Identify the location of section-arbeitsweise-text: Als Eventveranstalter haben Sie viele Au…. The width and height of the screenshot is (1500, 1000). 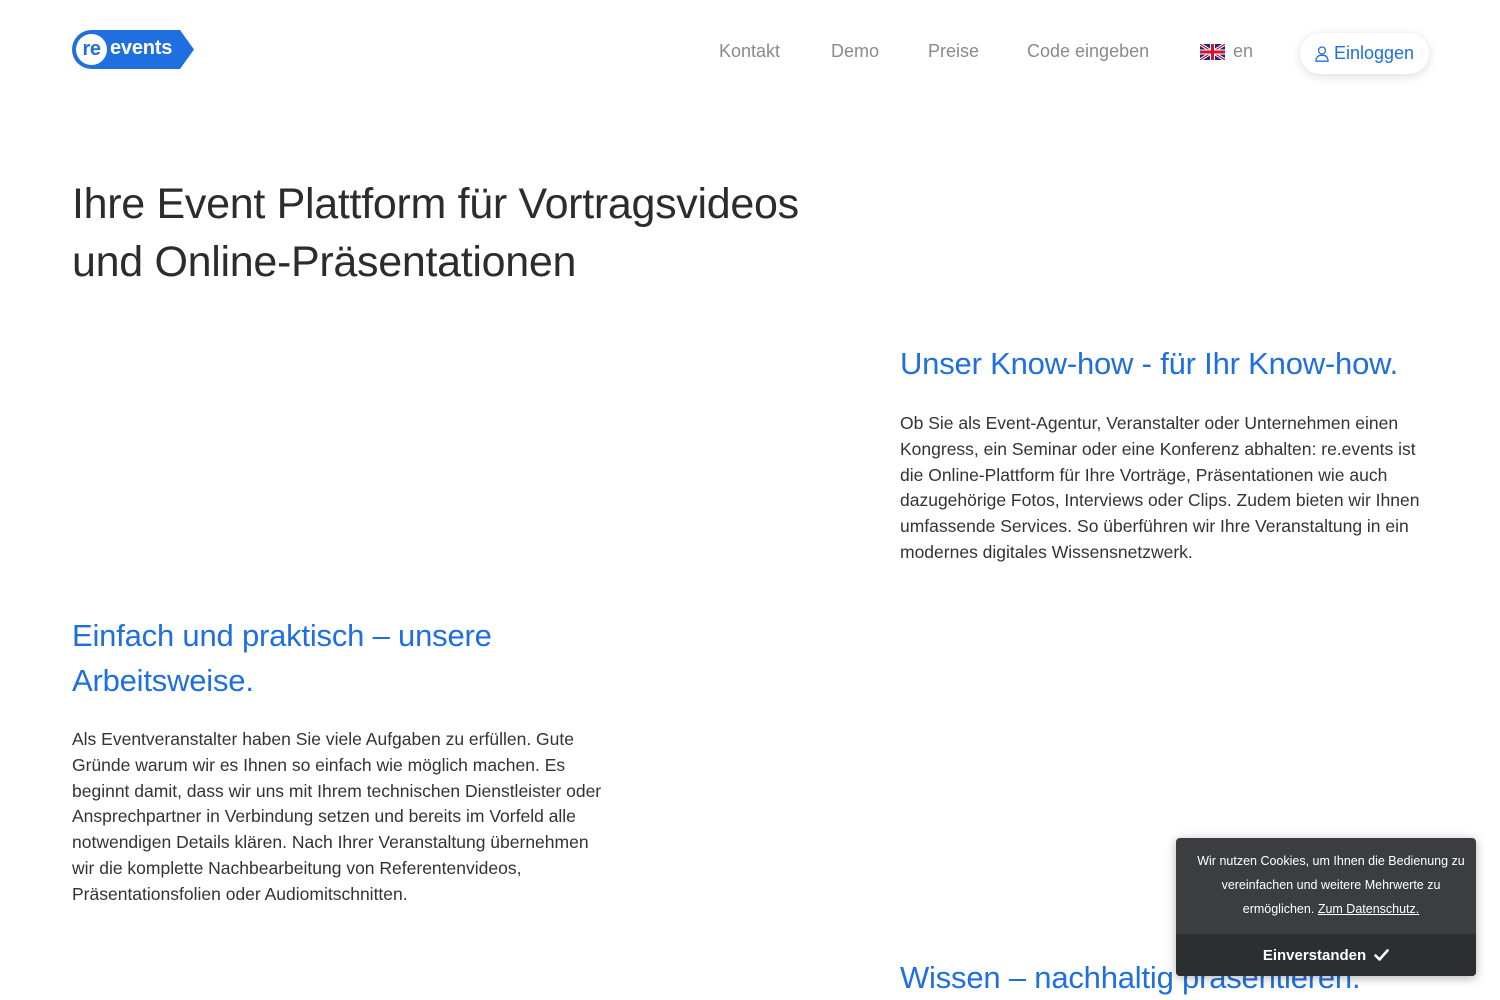
(337, 816).